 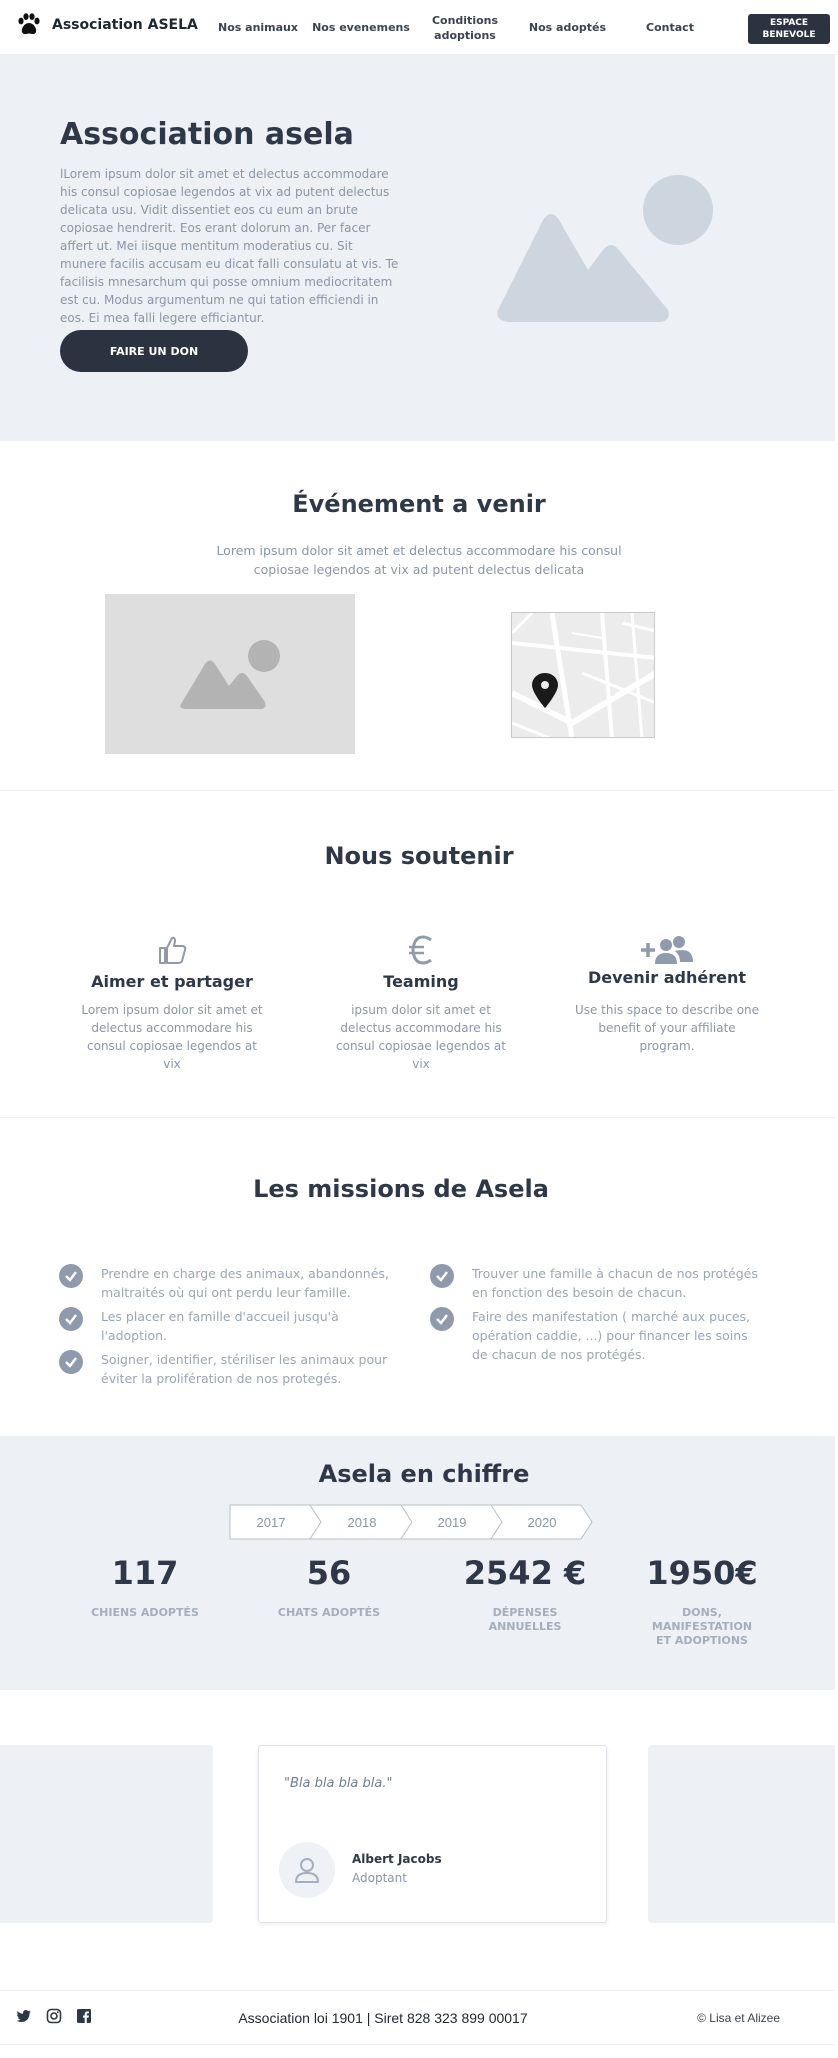 What do you see at coordinates (397, 1859) in the screenshot?
I see `testimonial-name: Albert Jacobs` at bounding box center [397, 1859].